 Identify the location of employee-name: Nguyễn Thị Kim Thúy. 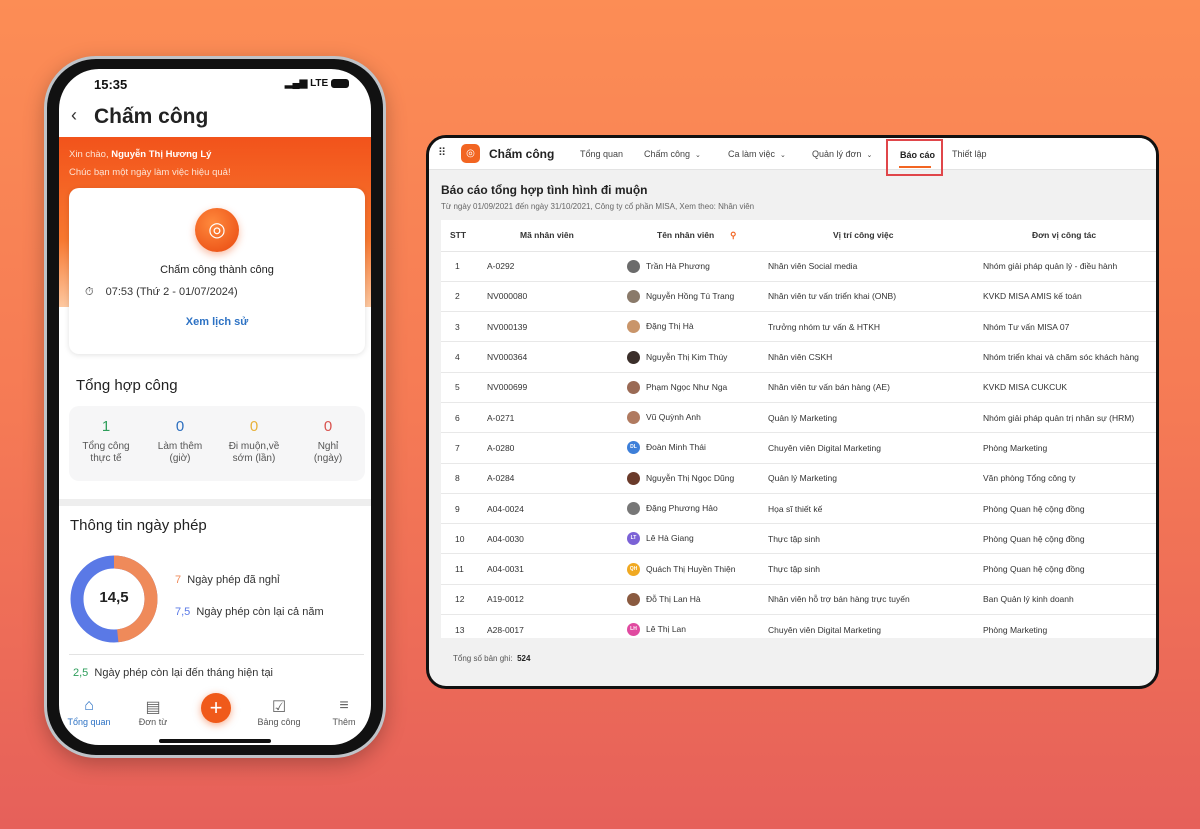
(687, 356).